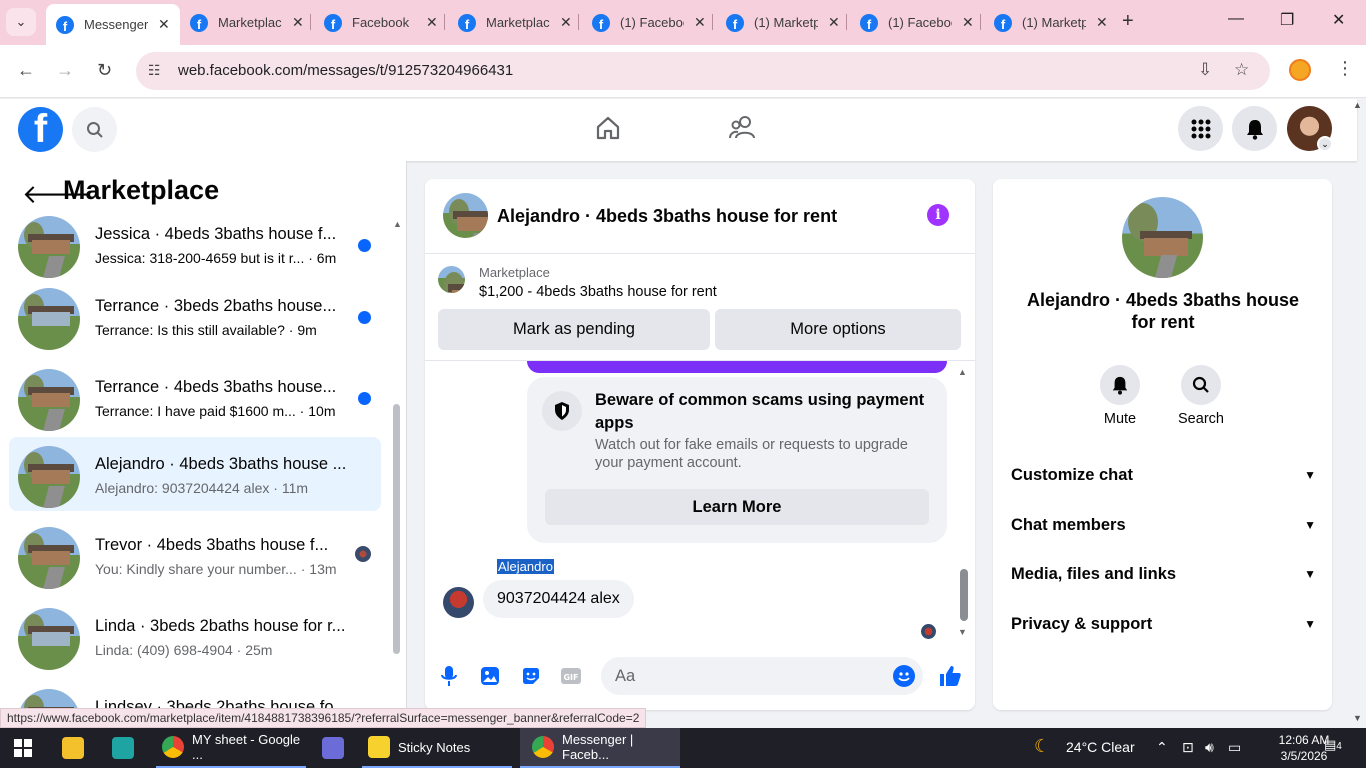 The height and width of the screenshot is (768, 1366). I want to click on home-icon, so click(608, 130).